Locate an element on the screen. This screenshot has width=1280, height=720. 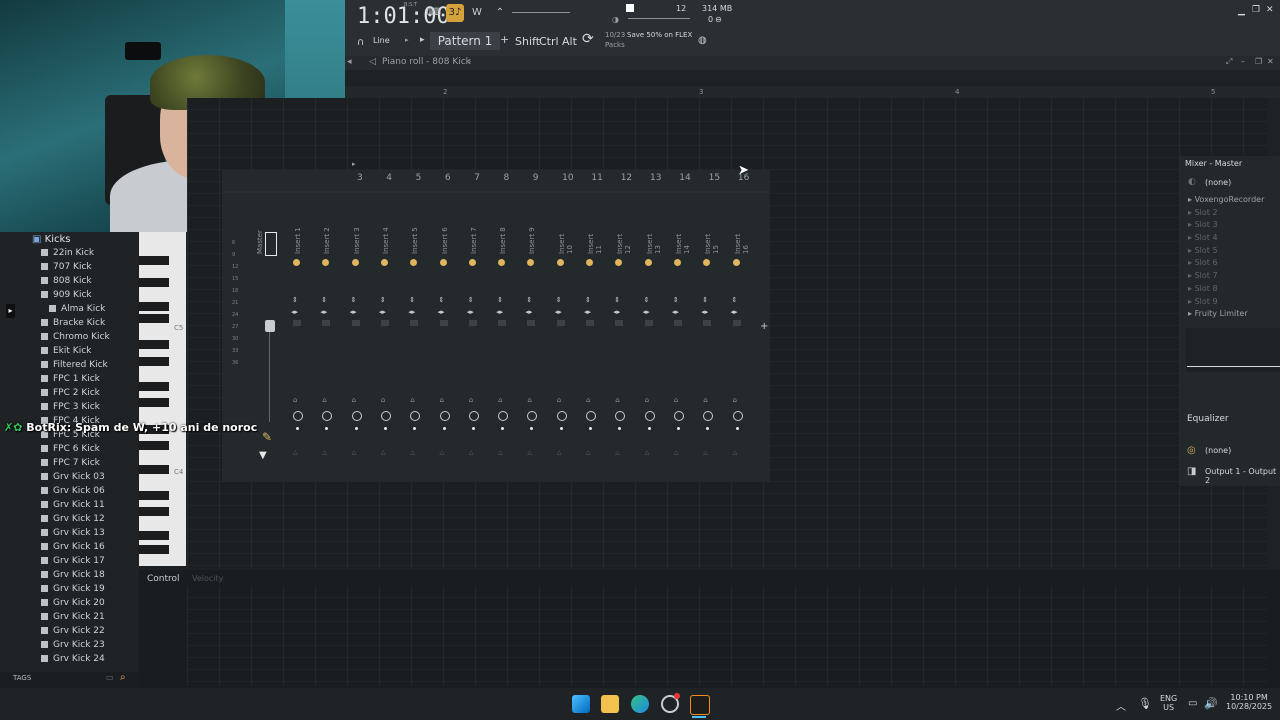
output-select: Output 1 - Output 2 is located at coordinates (1242, 476).